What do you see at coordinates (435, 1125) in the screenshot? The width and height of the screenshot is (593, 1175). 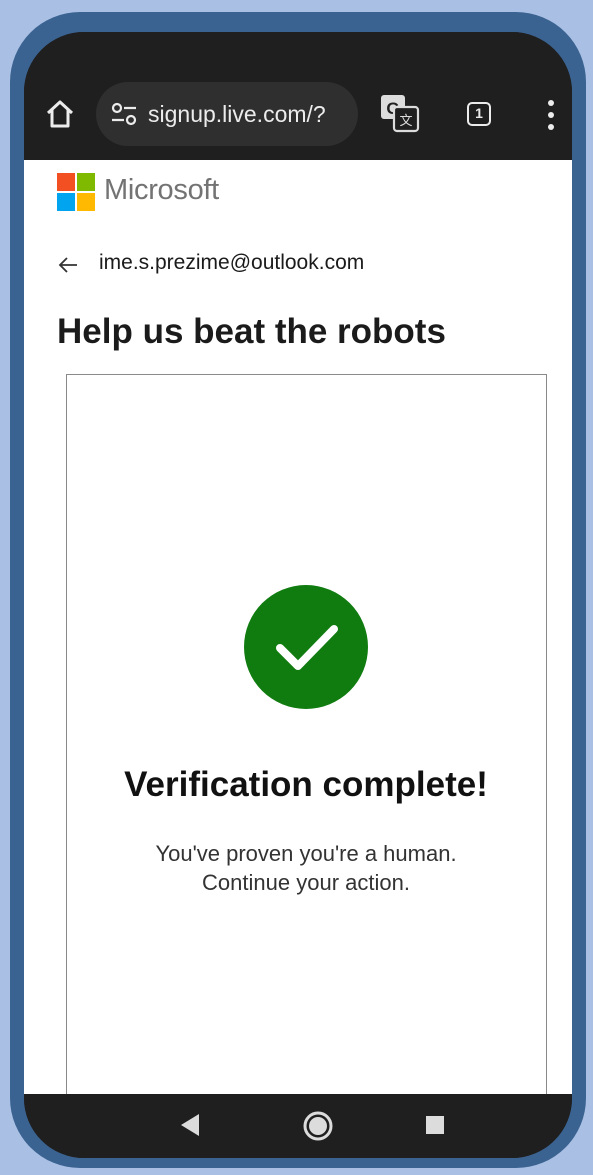 I see `recents-square-icon` at bounding box center [435, 1125].